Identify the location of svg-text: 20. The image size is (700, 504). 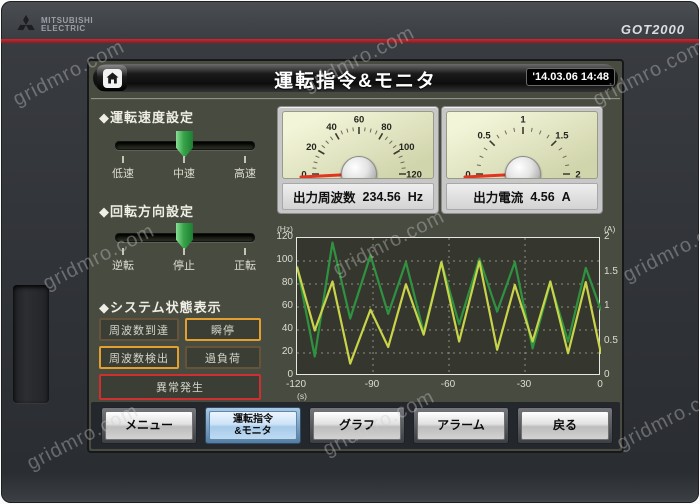
(311, 147).